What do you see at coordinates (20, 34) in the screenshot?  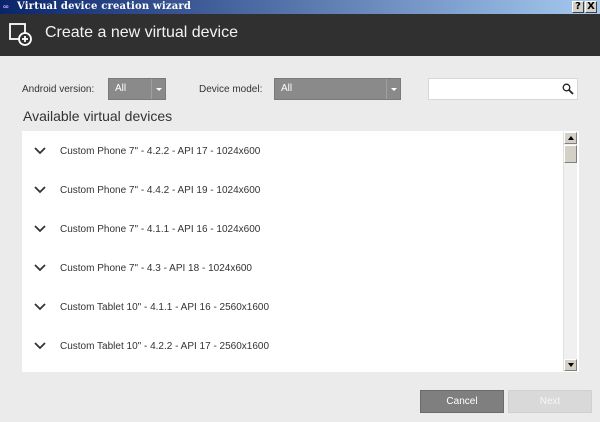 I see `add-device-icon` at bounding box center [20, 34].